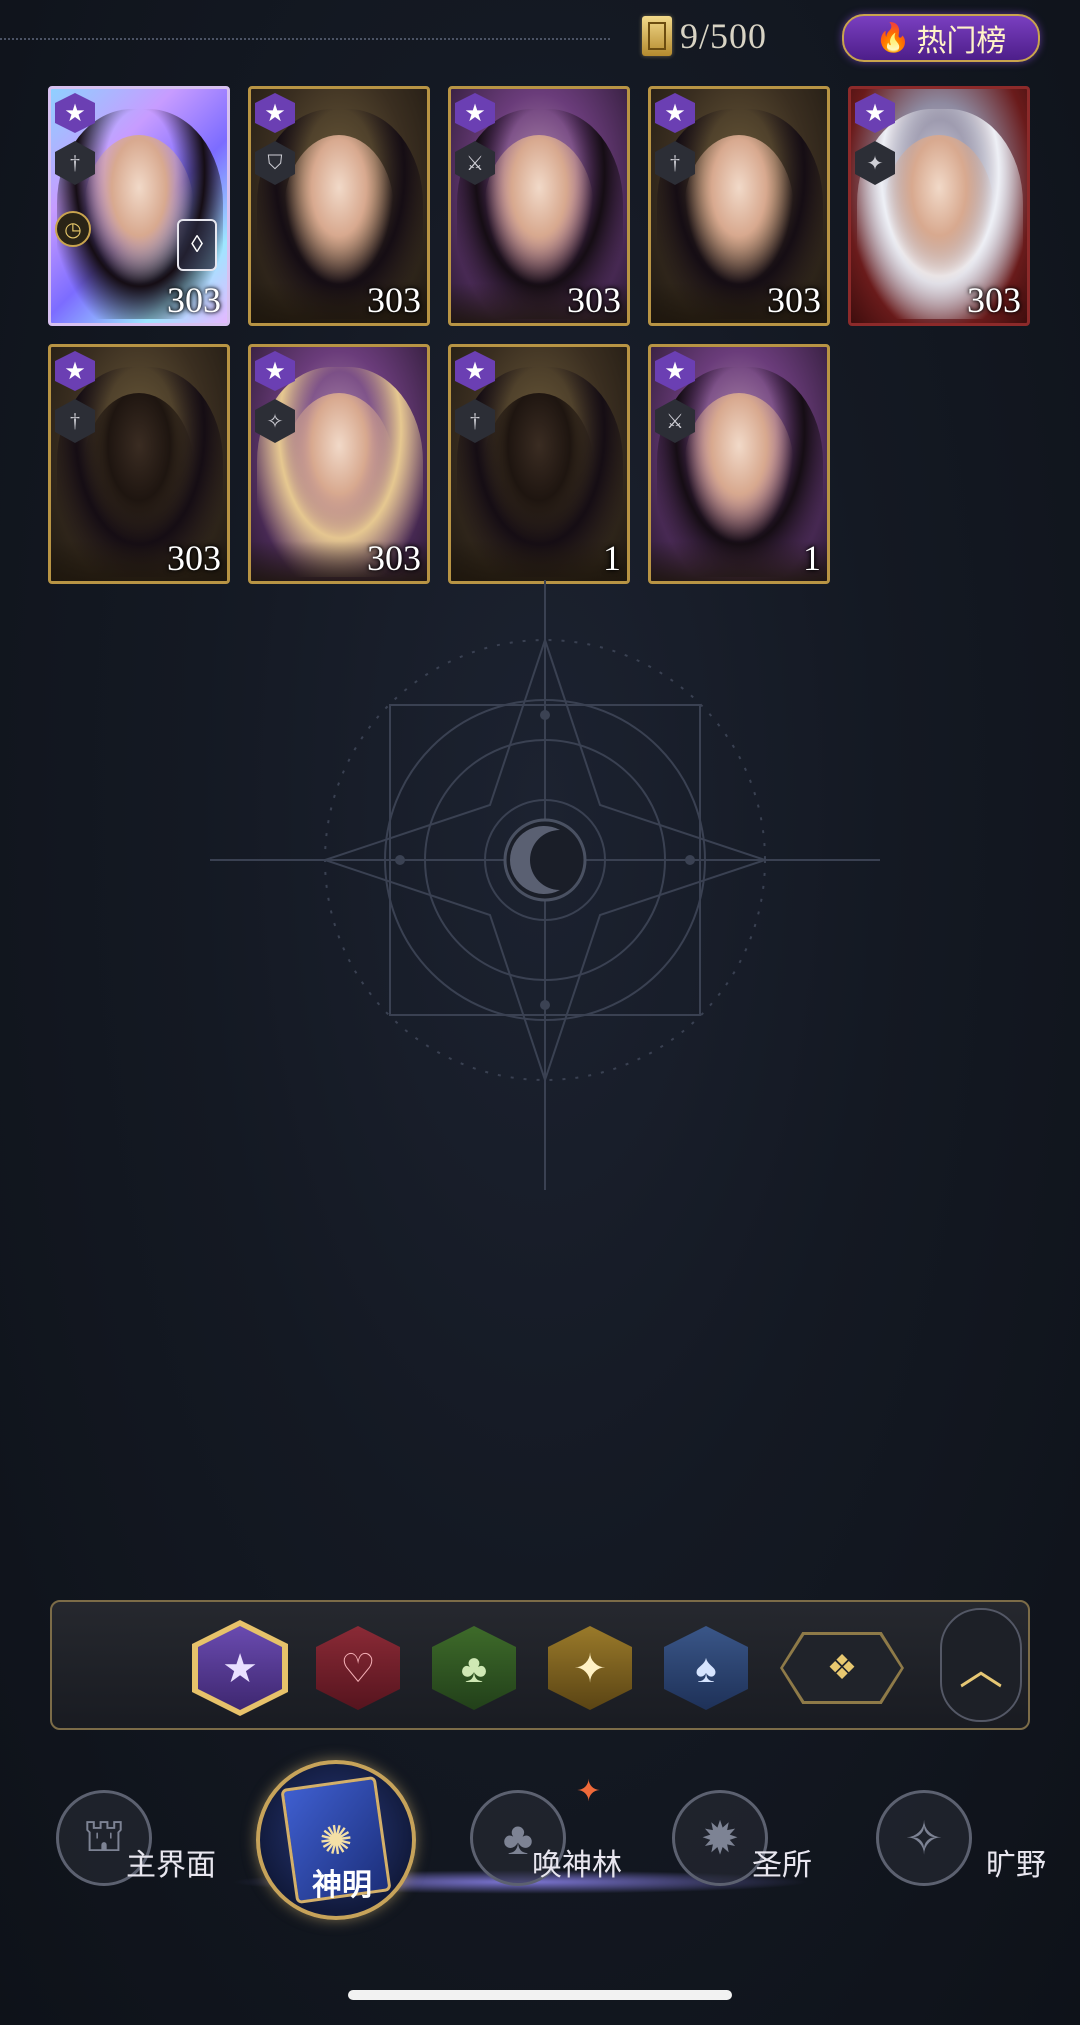 Image resolution: width=1080 pixels, height=2025 pixels. I want to click on nav-item-summon-forest: ♣ 唤神林, so click(546, 1850).